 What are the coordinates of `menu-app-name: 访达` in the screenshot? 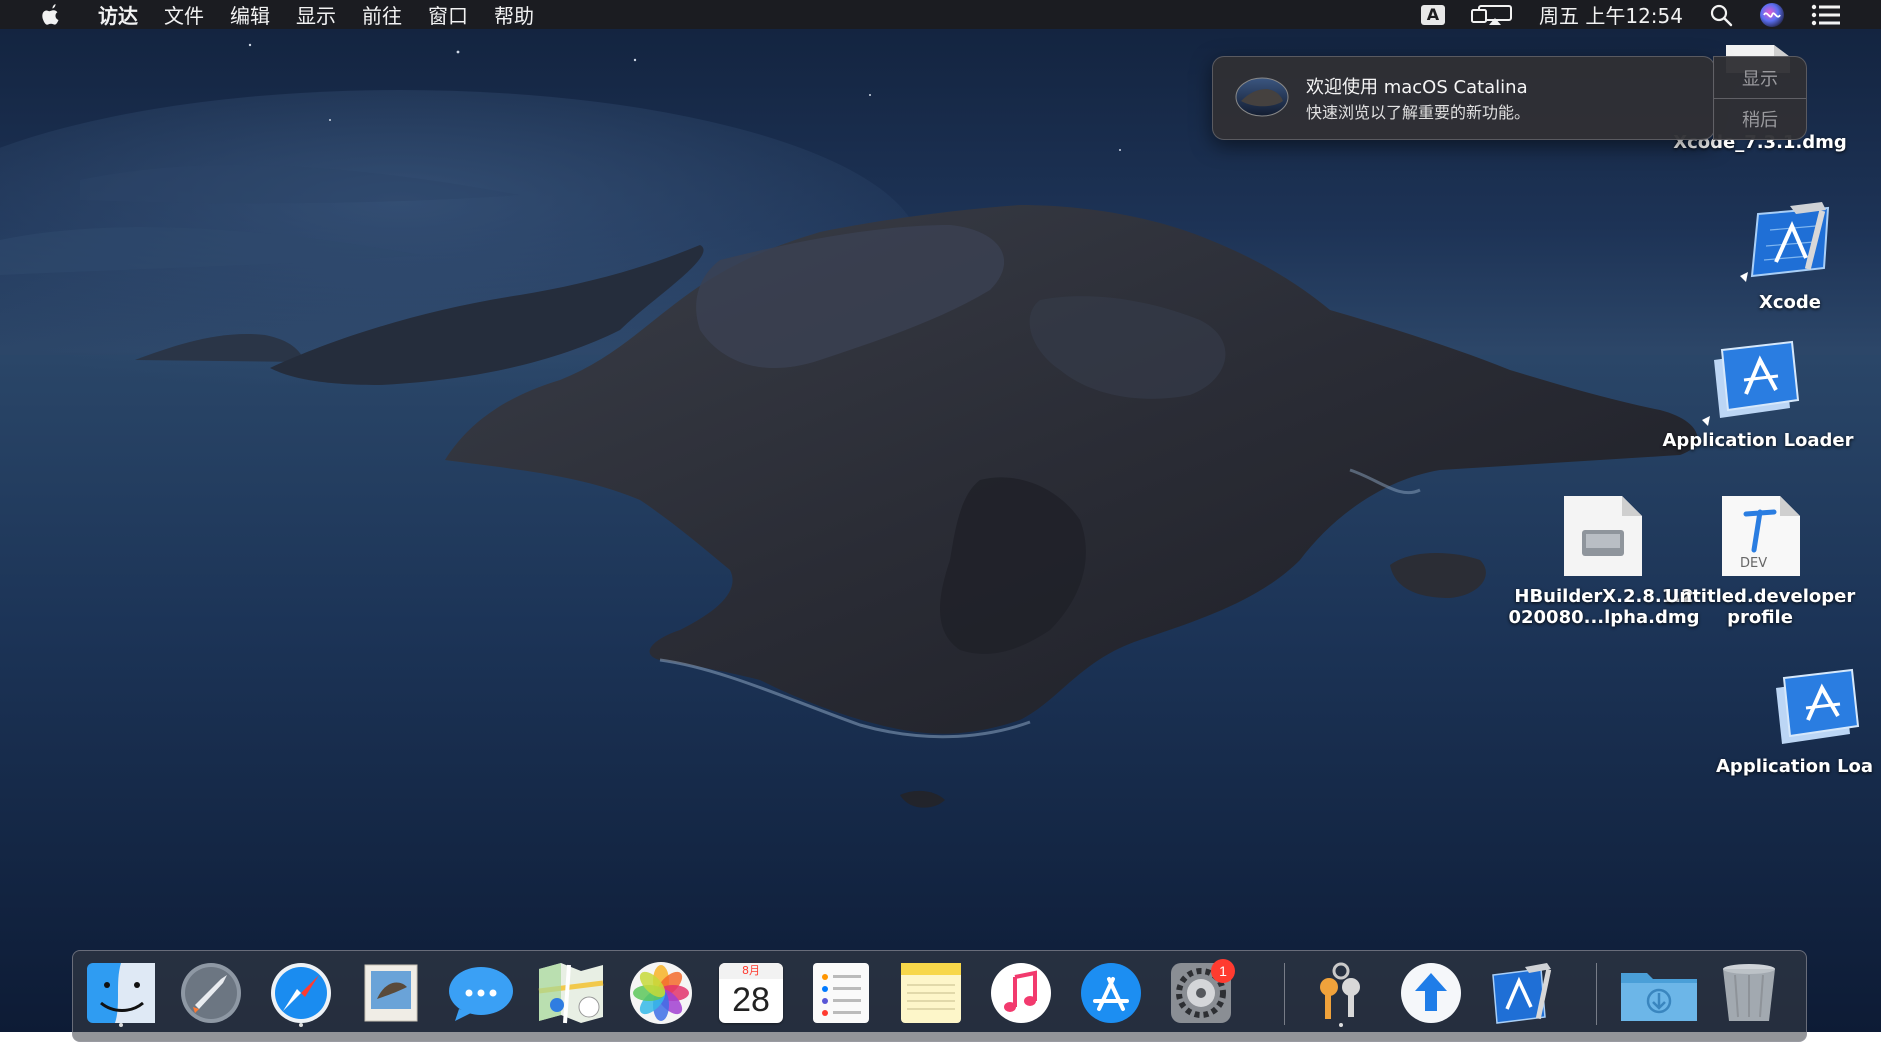 It's located at (118, 14).